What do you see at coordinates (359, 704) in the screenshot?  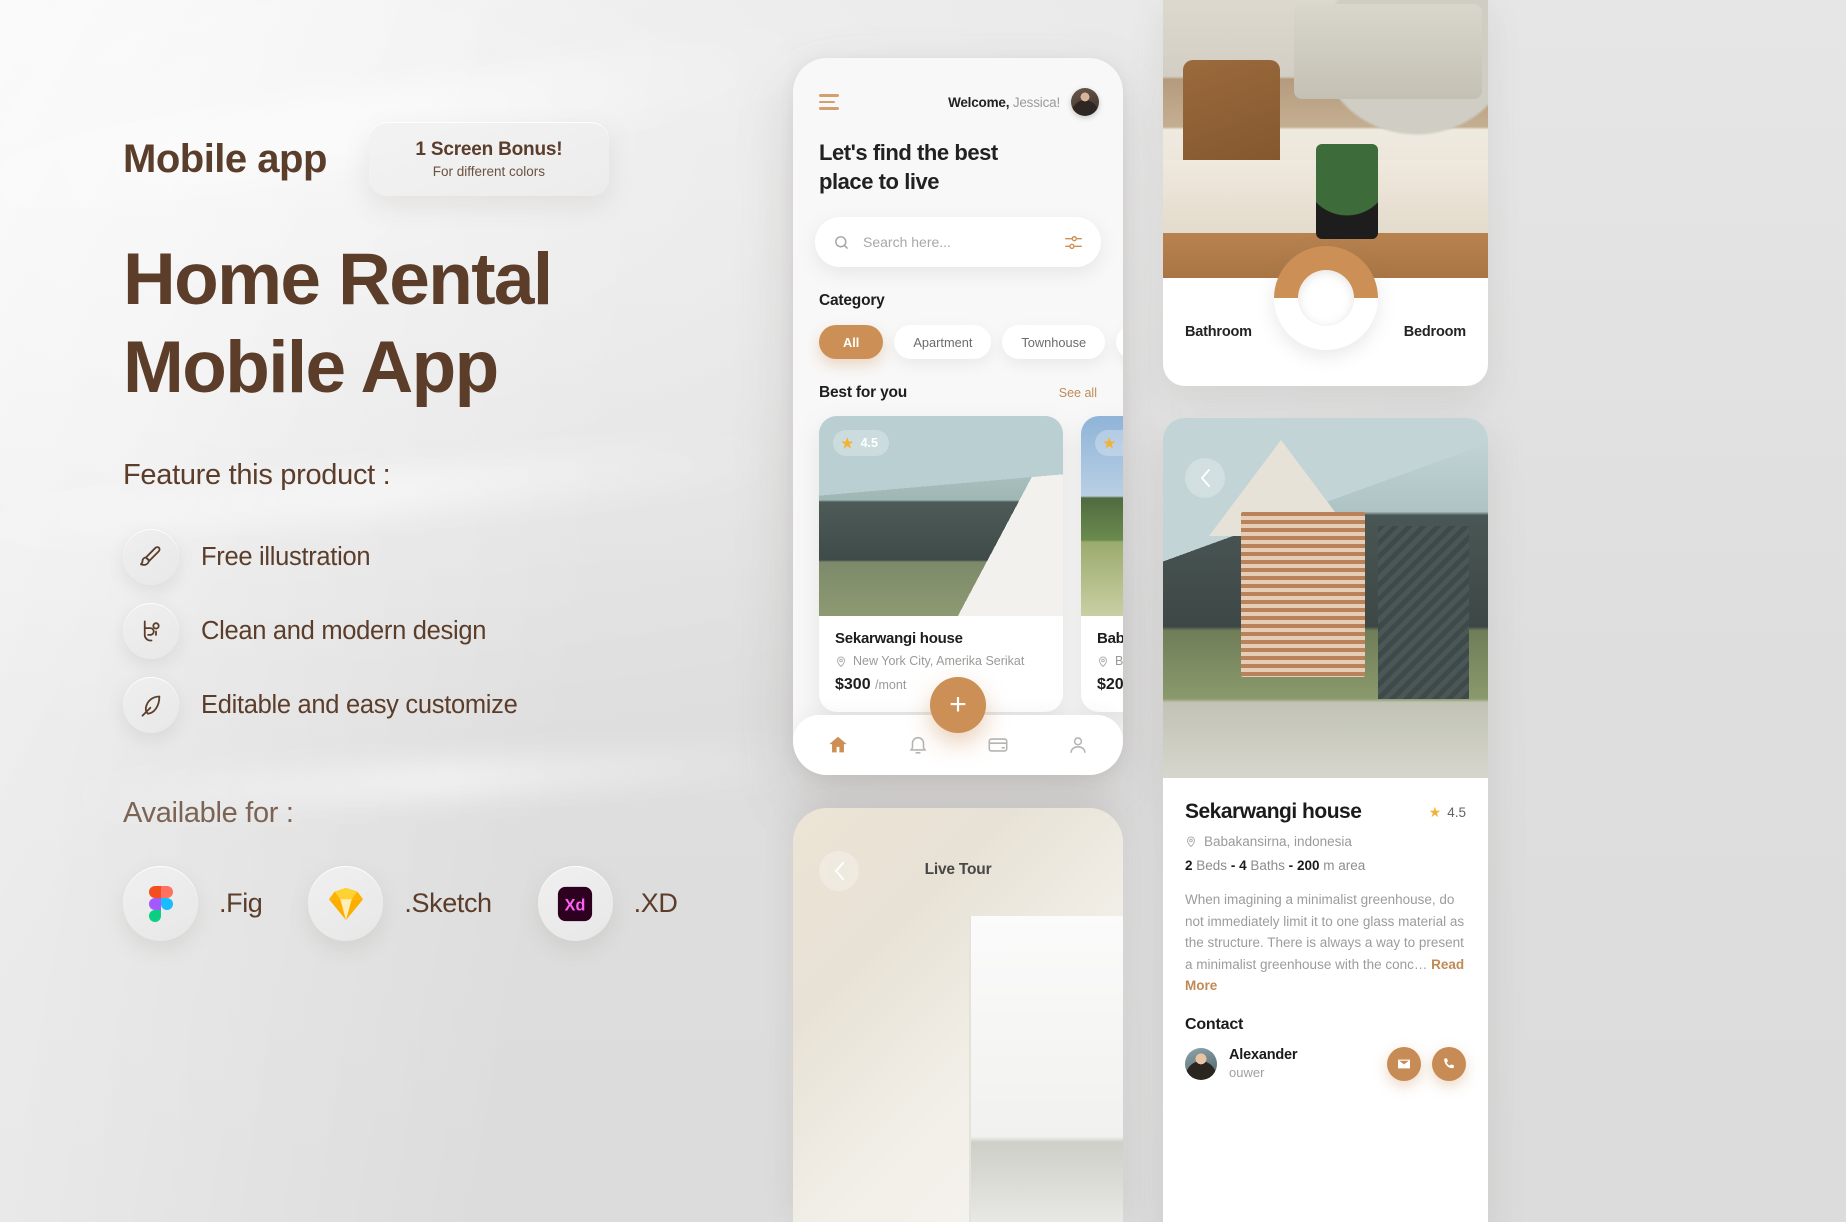 I see `feature-label: Editable and easy customize` at bounding box center [359, 704].